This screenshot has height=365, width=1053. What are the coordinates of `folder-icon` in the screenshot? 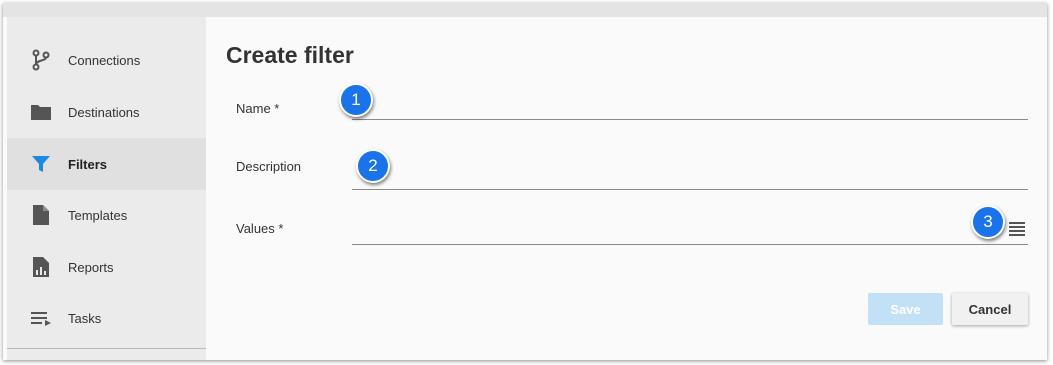 It's located at (41, 112).